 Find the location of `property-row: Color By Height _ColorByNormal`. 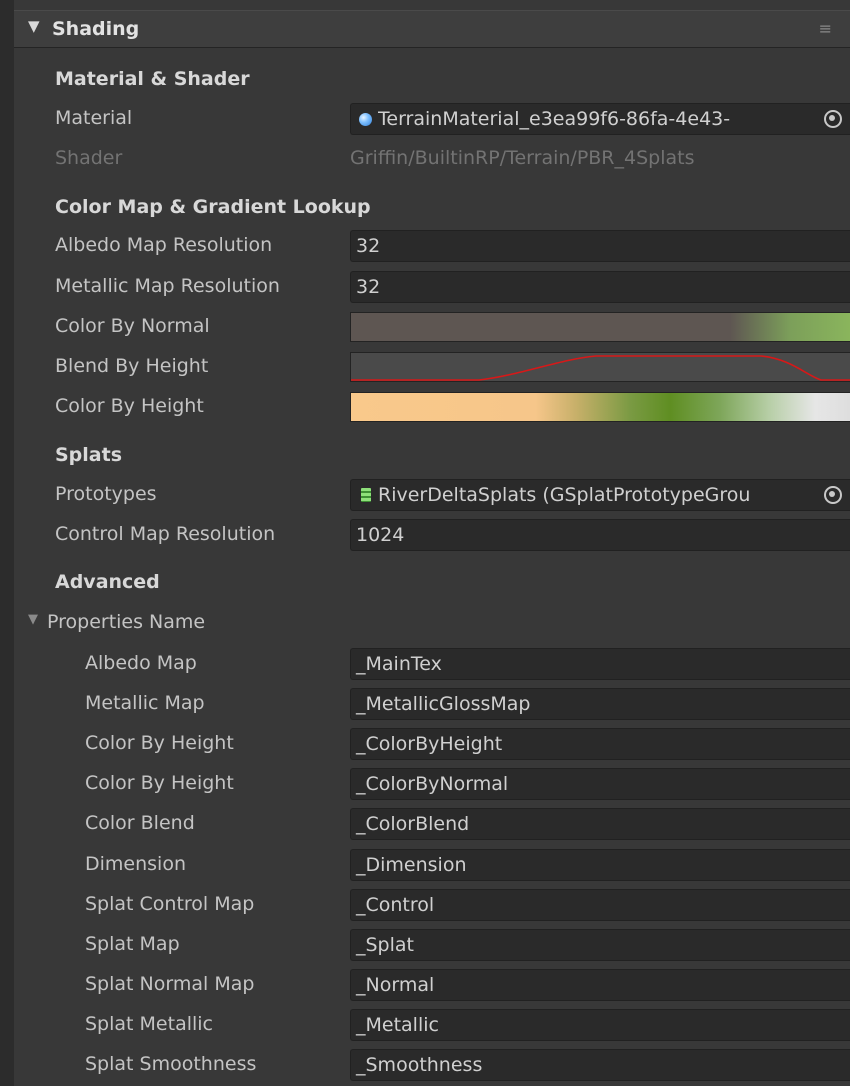

property-row: Color By Height _ColorByNormal is located at coordinates (425, 784).